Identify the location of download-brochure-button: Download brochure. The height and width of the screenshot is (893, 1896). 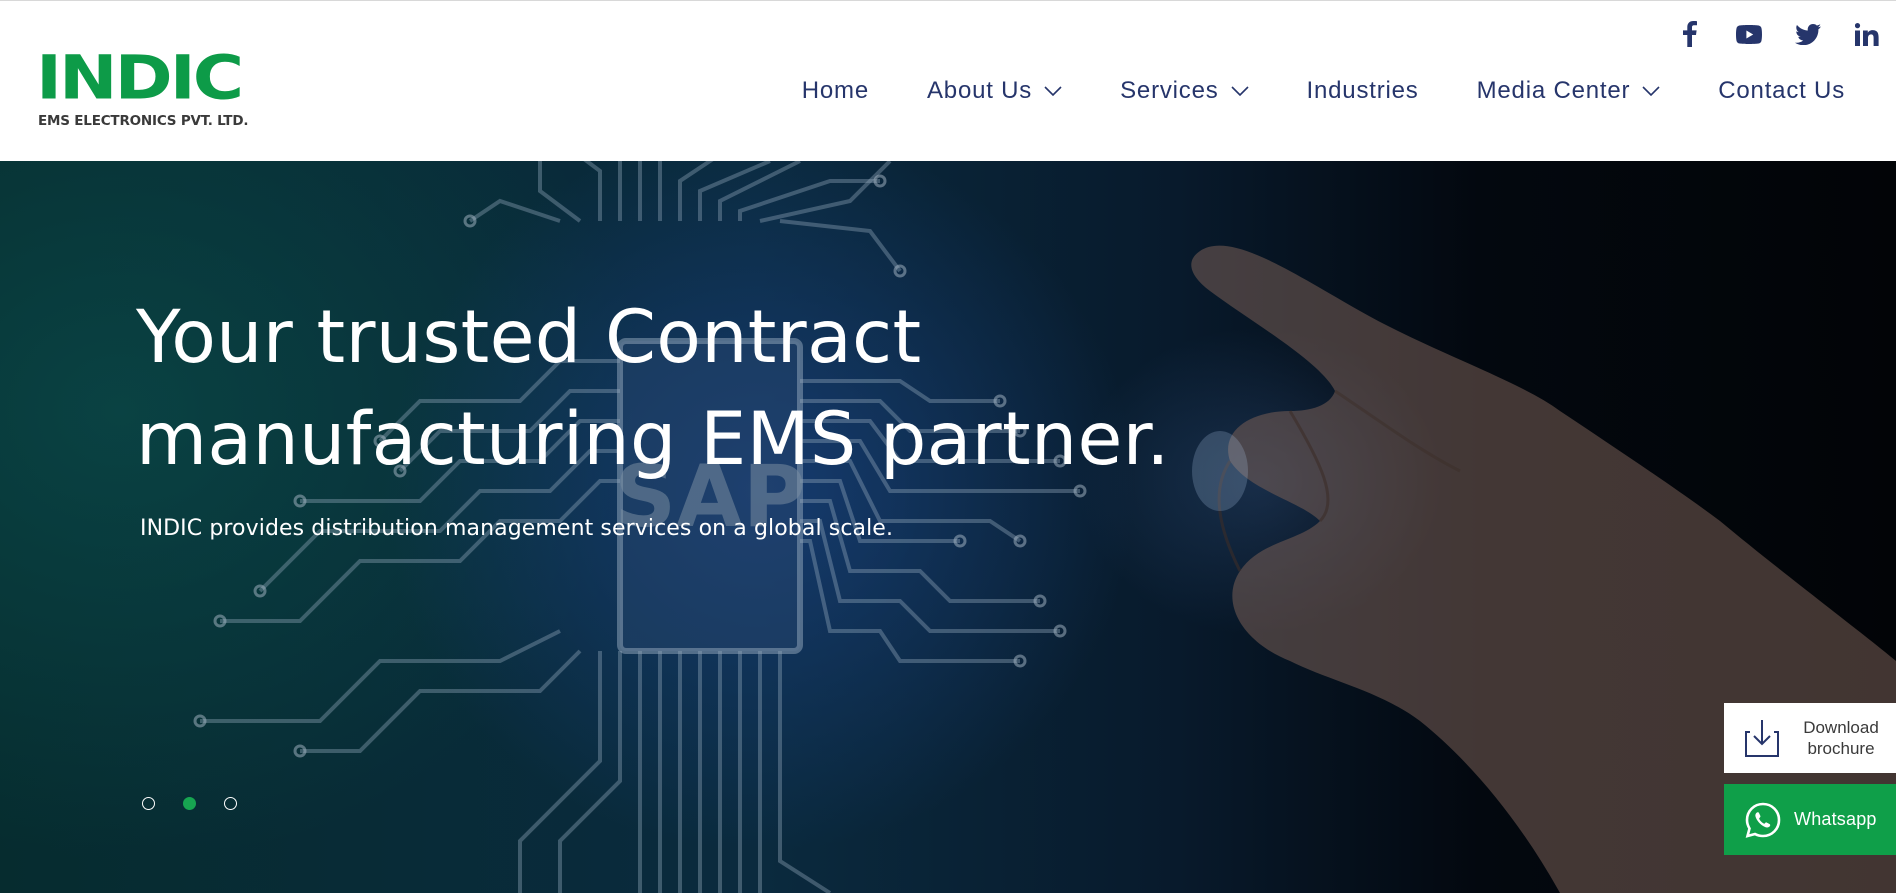
(1810, 738).